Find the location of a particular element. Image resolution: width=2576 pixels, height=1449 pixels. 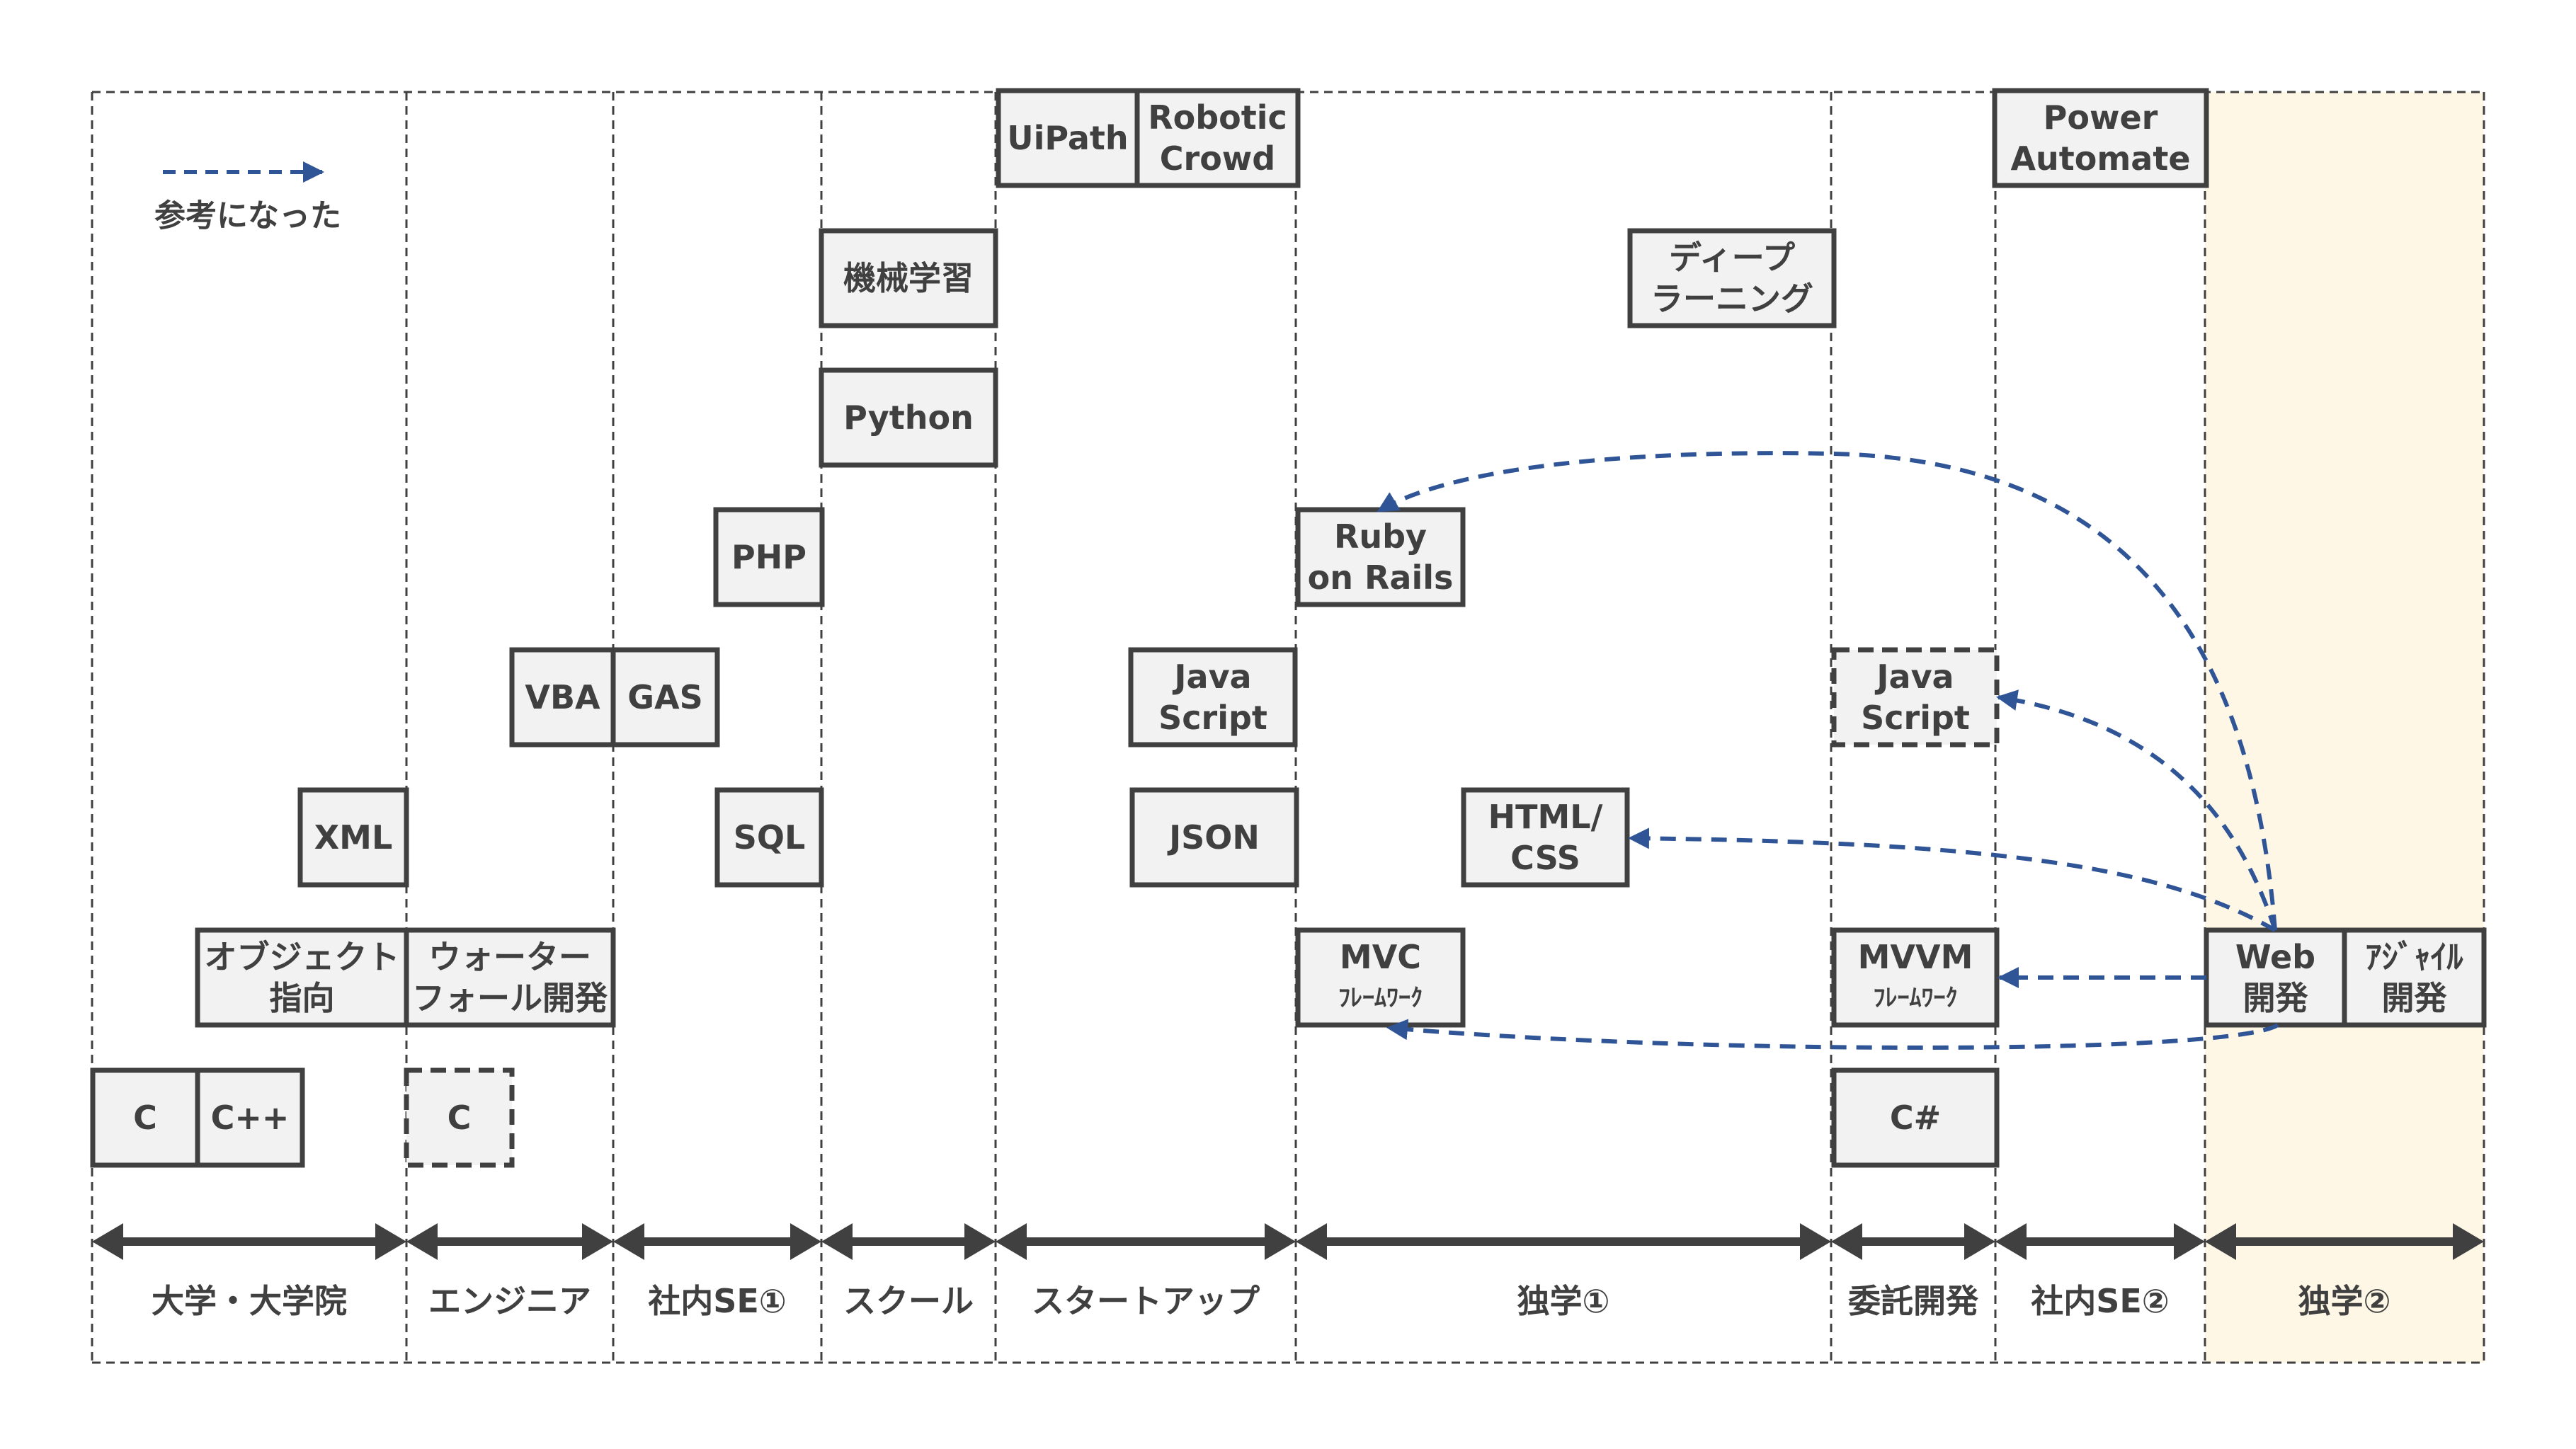

skill-label: CSS is located at coordinates (1545, 858).